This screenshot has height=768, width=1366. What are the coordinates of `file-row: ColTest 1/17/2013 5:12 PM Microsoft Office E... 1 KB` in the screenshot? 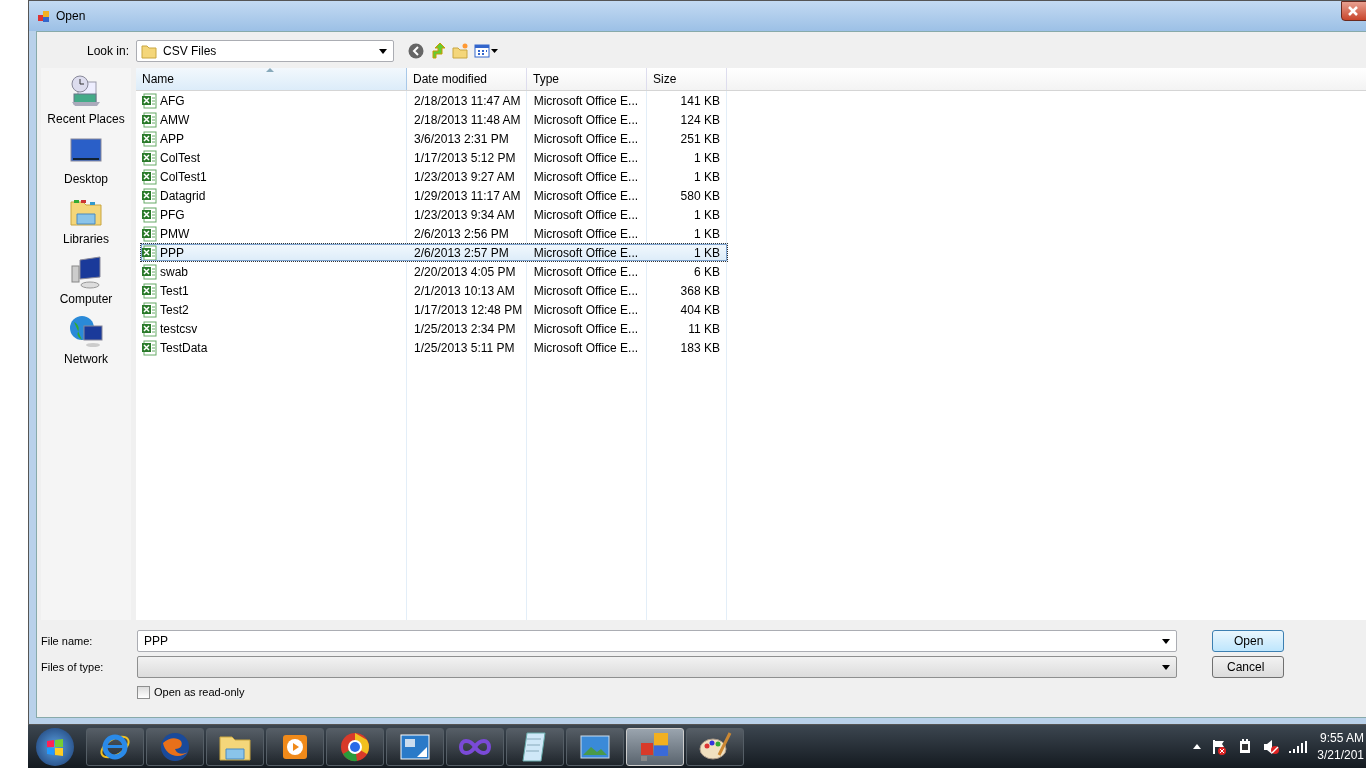 It's located at (434, 157).